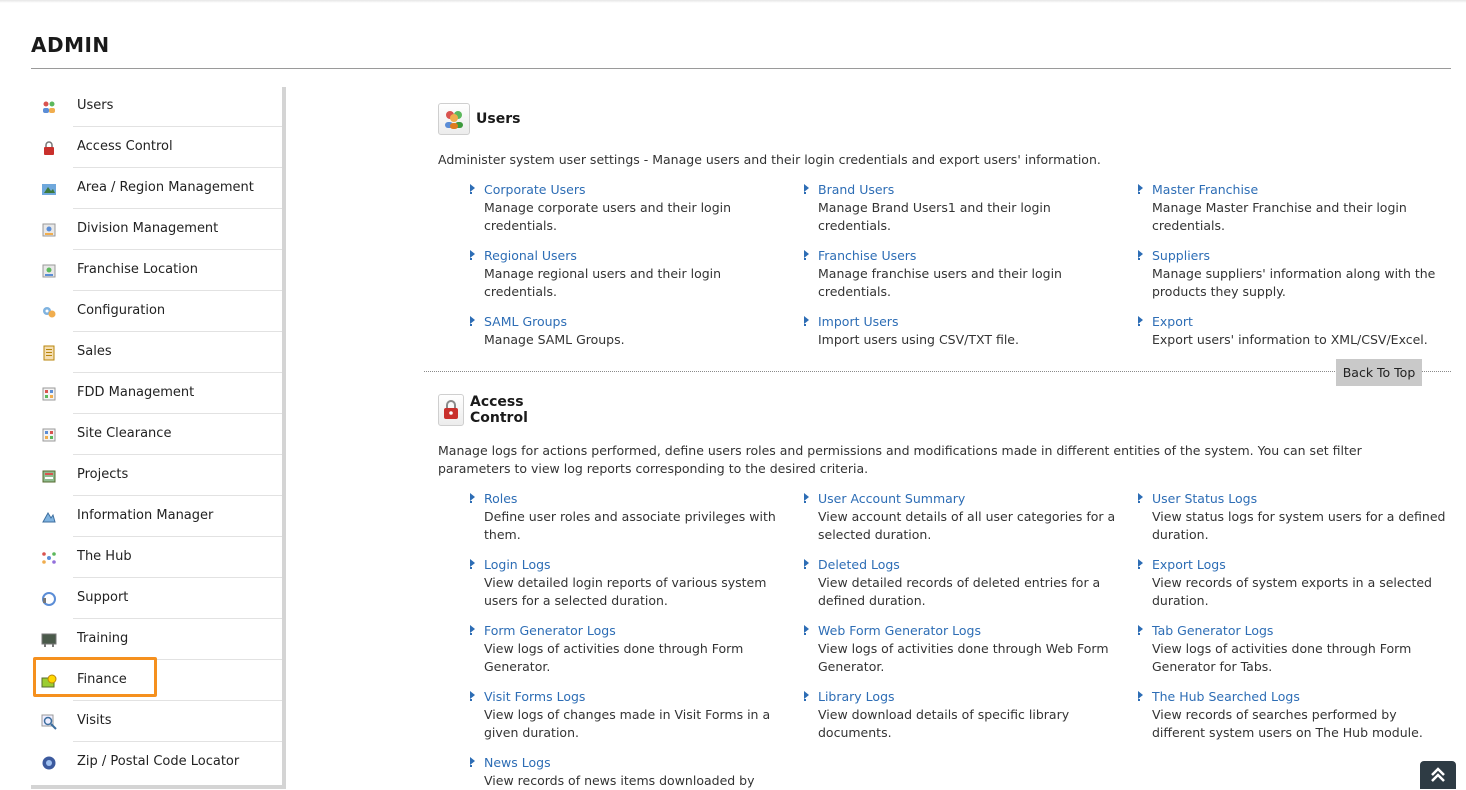 The width and height of the screenshot is (1466, 790). I want to click on form-generator-logs-link: Form Generator Logs, so click(634, 631).